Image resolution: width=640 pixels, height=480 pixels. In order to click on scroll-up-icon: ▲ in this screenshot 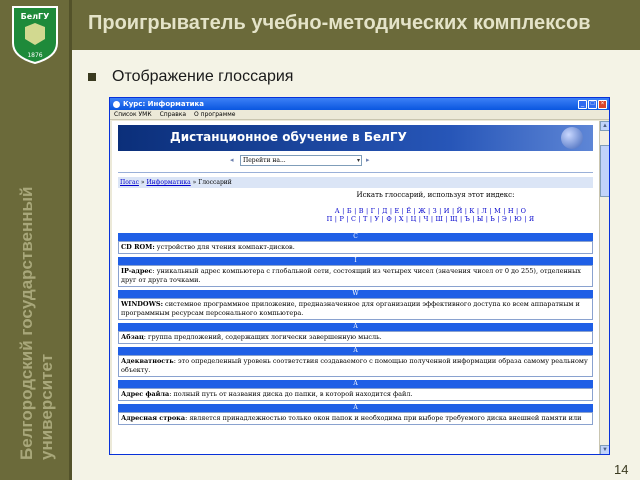, I will do `click(604, 126)`.